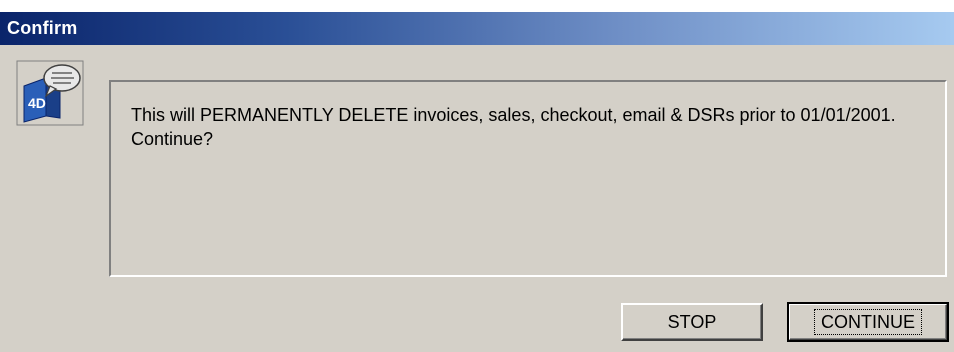 Image resolution: width=954 pixels, height=352 pixels. I want to click on stop-button-label: STOP, so click(692, 321).